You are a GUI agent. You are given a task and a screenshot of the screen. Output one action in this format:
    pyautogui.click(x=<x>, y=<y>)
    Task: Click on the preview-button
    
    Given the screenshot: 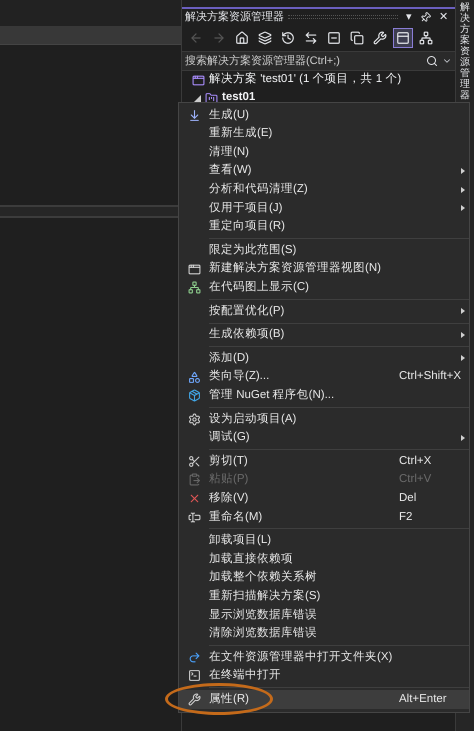 What is the action you would take?
    pyautogui.click(x=403, y=38)
    